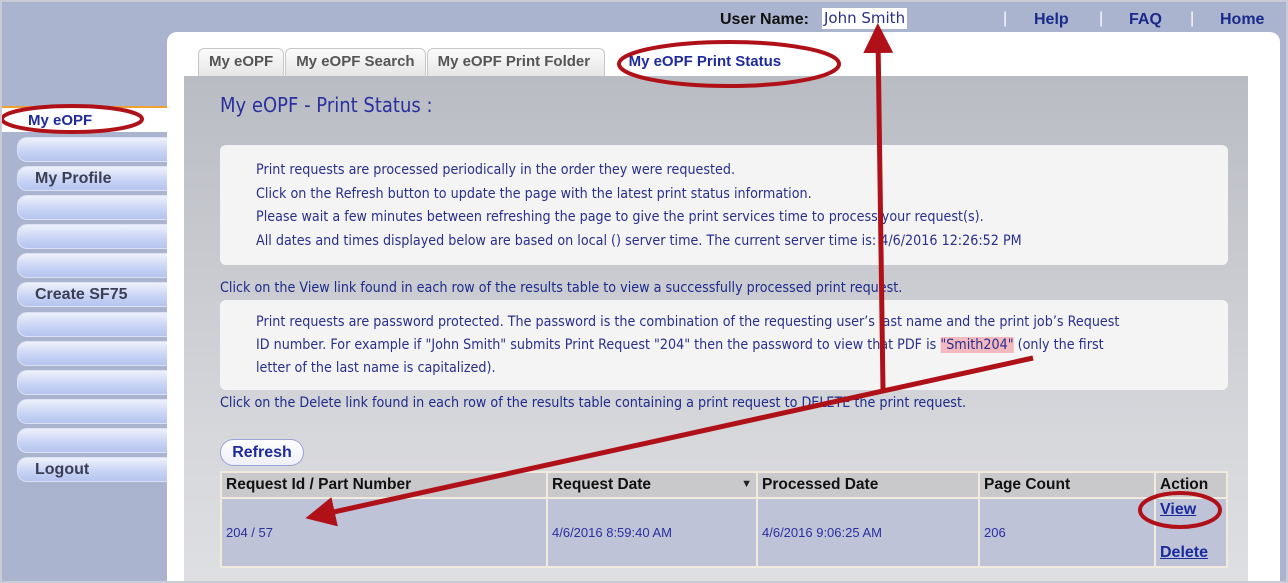 The image size is (1288, 583). I want to click on tab-my-eopf-print-folder: My eOPF Print Folder, so click(515, 62).